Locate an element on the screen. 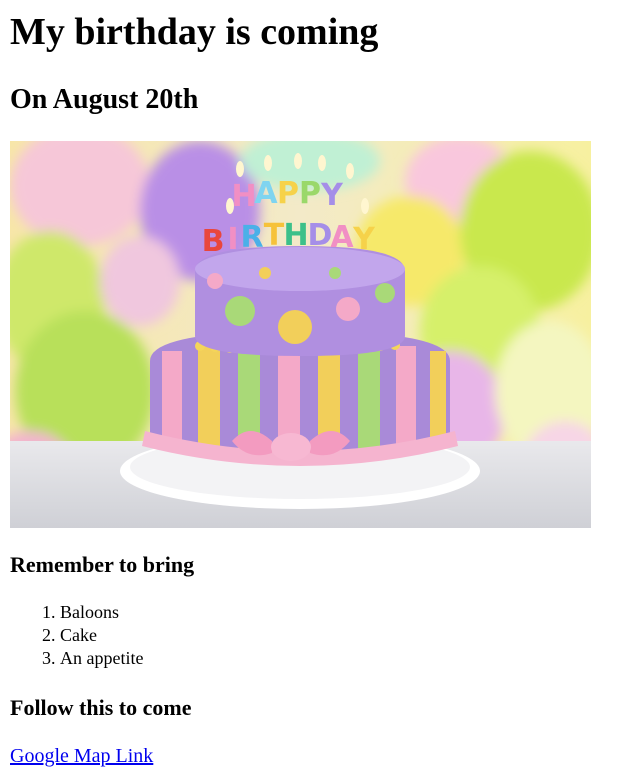  svg-text: B is located at coordinates (213, 241).